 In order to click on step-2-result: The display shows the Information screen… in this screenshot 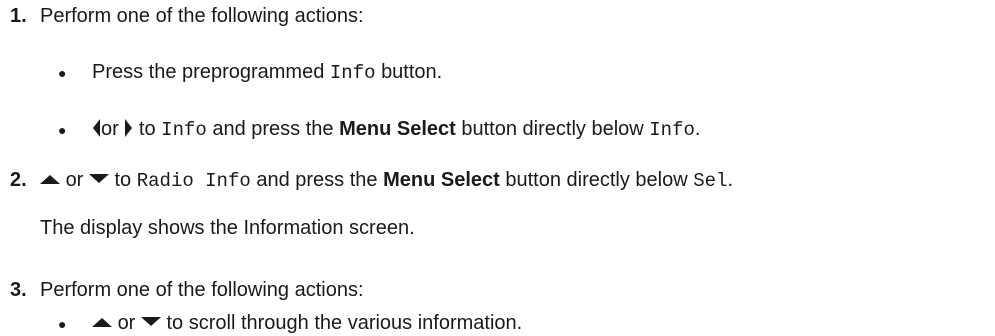, I will do `click(227, 228)`.